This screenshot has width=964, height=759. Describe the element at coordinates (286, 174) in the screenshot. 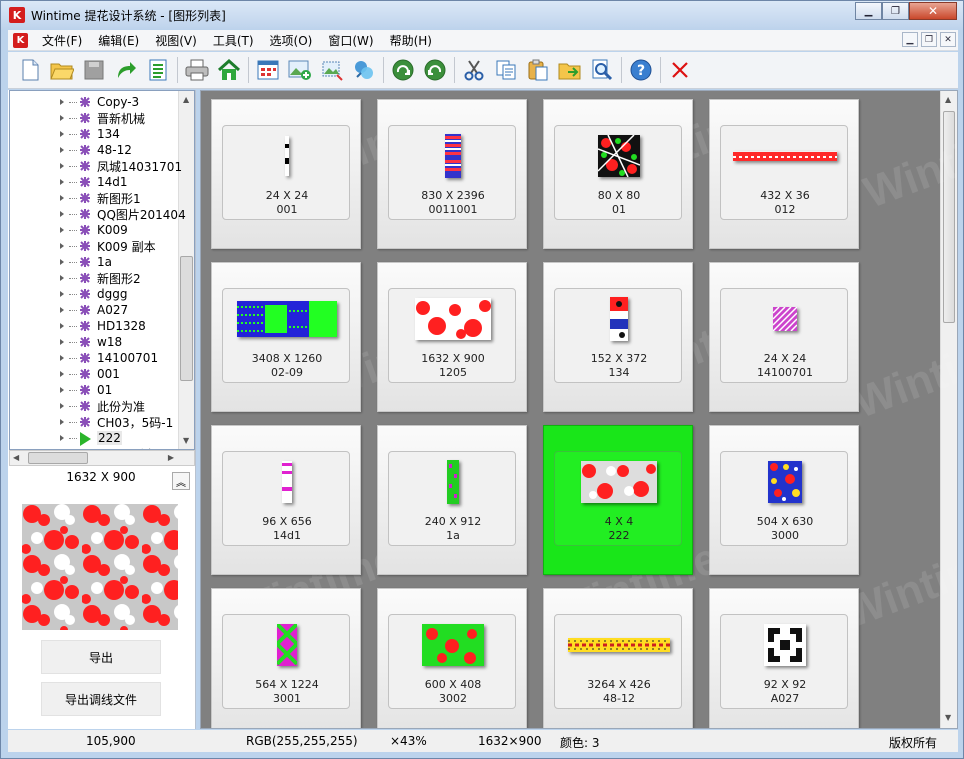

I see `pattern-card: 24 X 24 001` at that location.